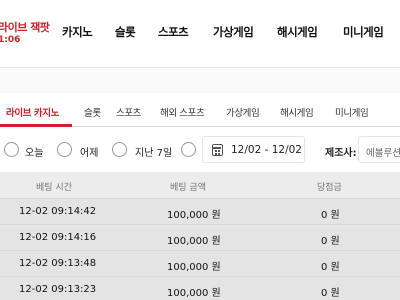 The width and height of the screenshot is (400, 300). I want to click on nav-item-virtual-game: 가상게임, so click(233, 32).